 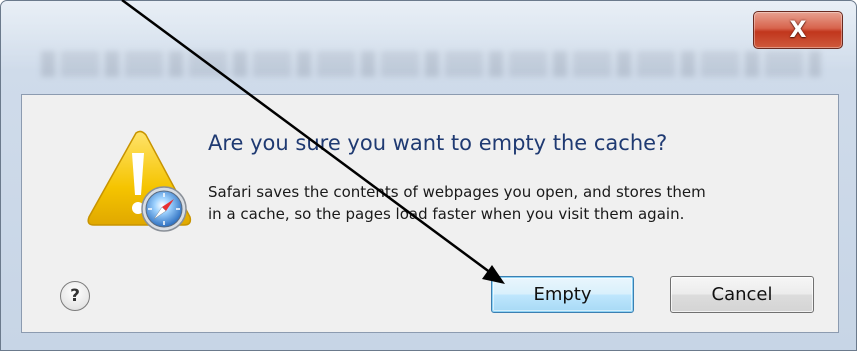 I want to click on cancel-button: Cancel, so click(x=742, y=294).